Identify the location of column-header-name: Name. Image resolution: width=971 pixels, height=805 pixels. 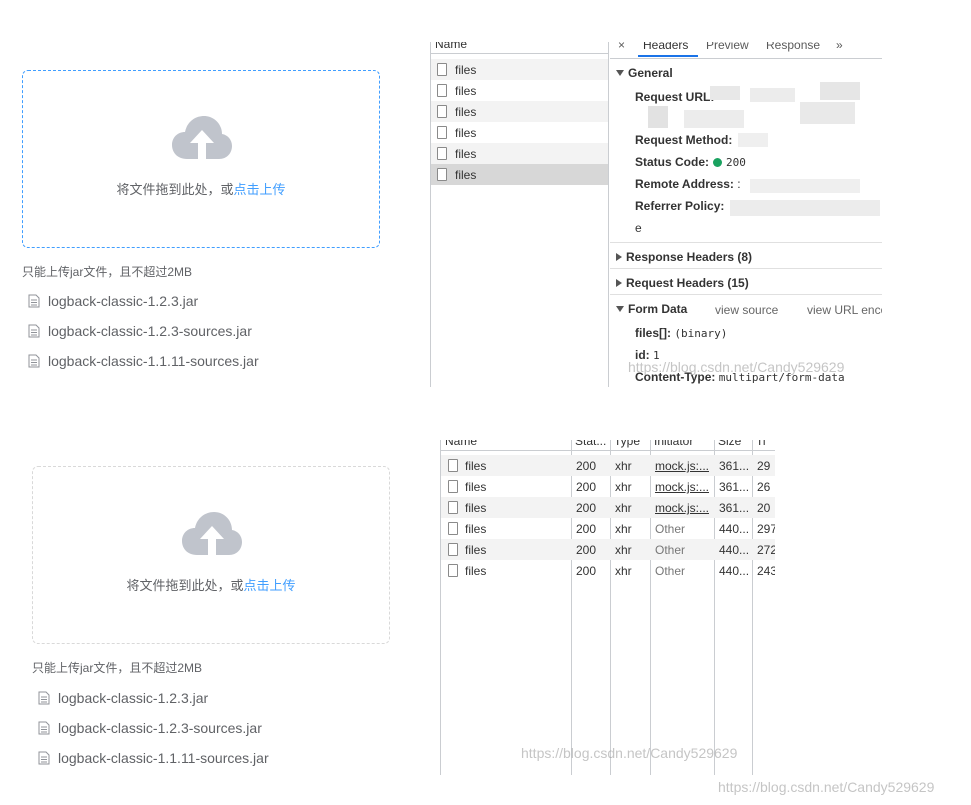
(461, 444).